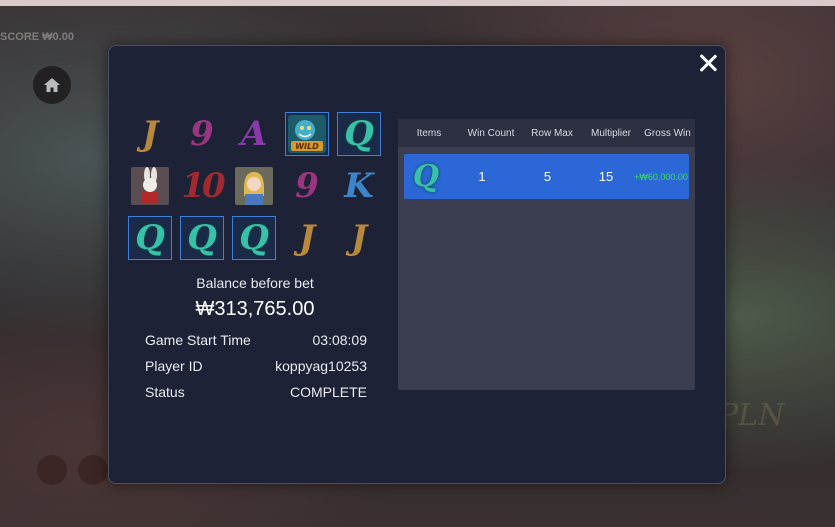  I want to click on player-id-row: Player ID koppyag10253, so click(256, 366).